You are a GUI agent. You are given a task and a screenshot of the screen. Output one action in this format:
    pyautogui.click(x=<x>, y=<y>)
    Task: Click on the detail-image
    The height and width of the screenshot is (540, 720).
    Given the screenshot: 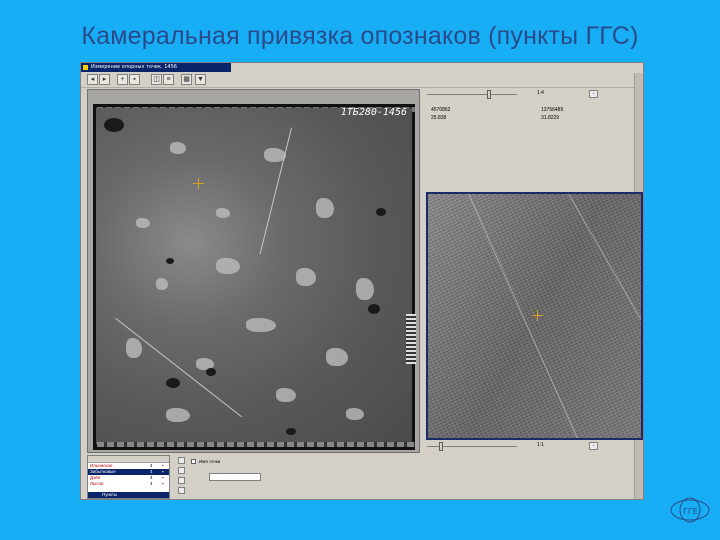 What is the action you would take?
    pyautogui.click(x=534, y=316)
    